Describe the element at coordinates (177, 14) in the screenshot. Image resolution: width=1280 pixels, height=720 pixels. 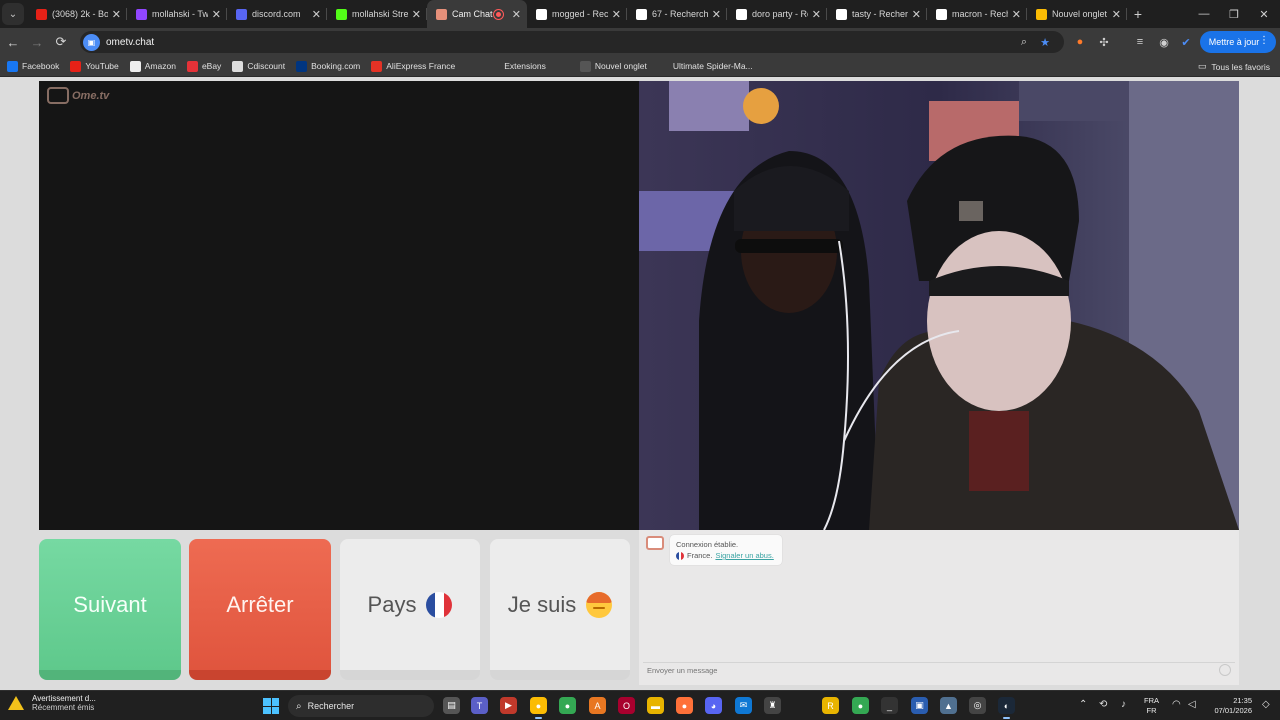
I see `browser-tab: mollahski - Twi ✕` at that location.